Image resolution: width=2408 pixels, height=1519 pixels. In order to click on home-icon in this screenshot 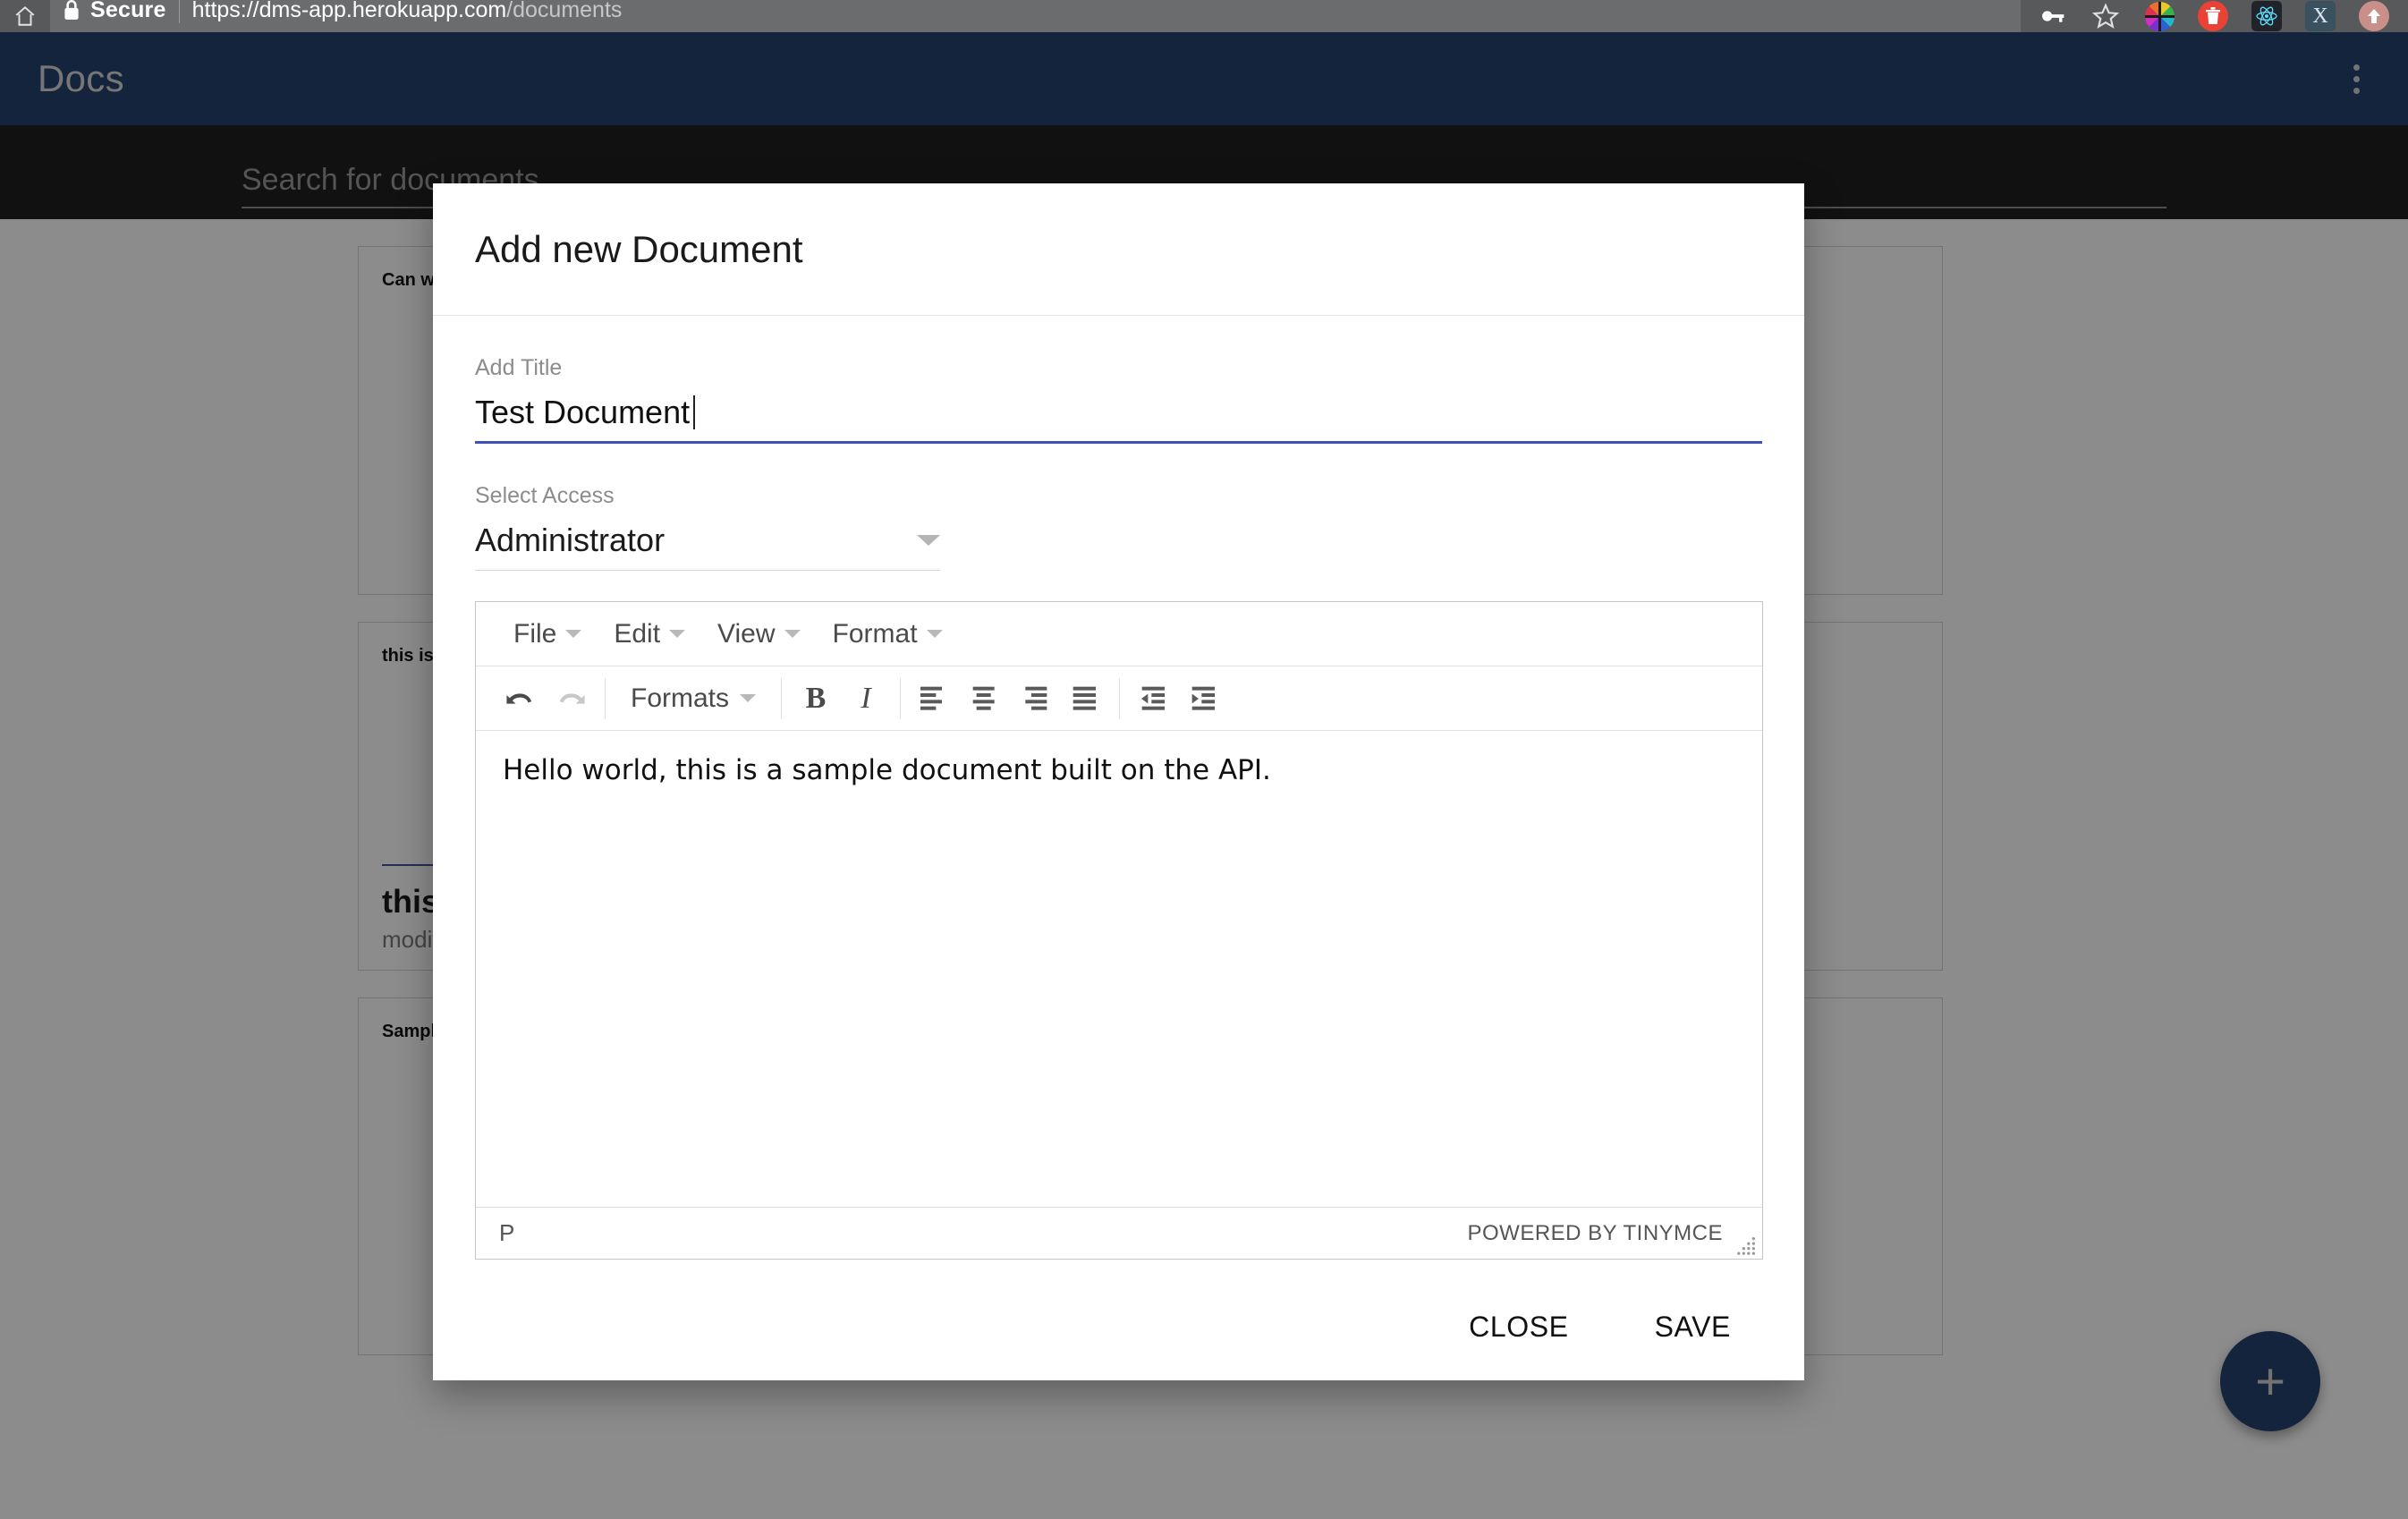, I will do `click(25, 16)`.